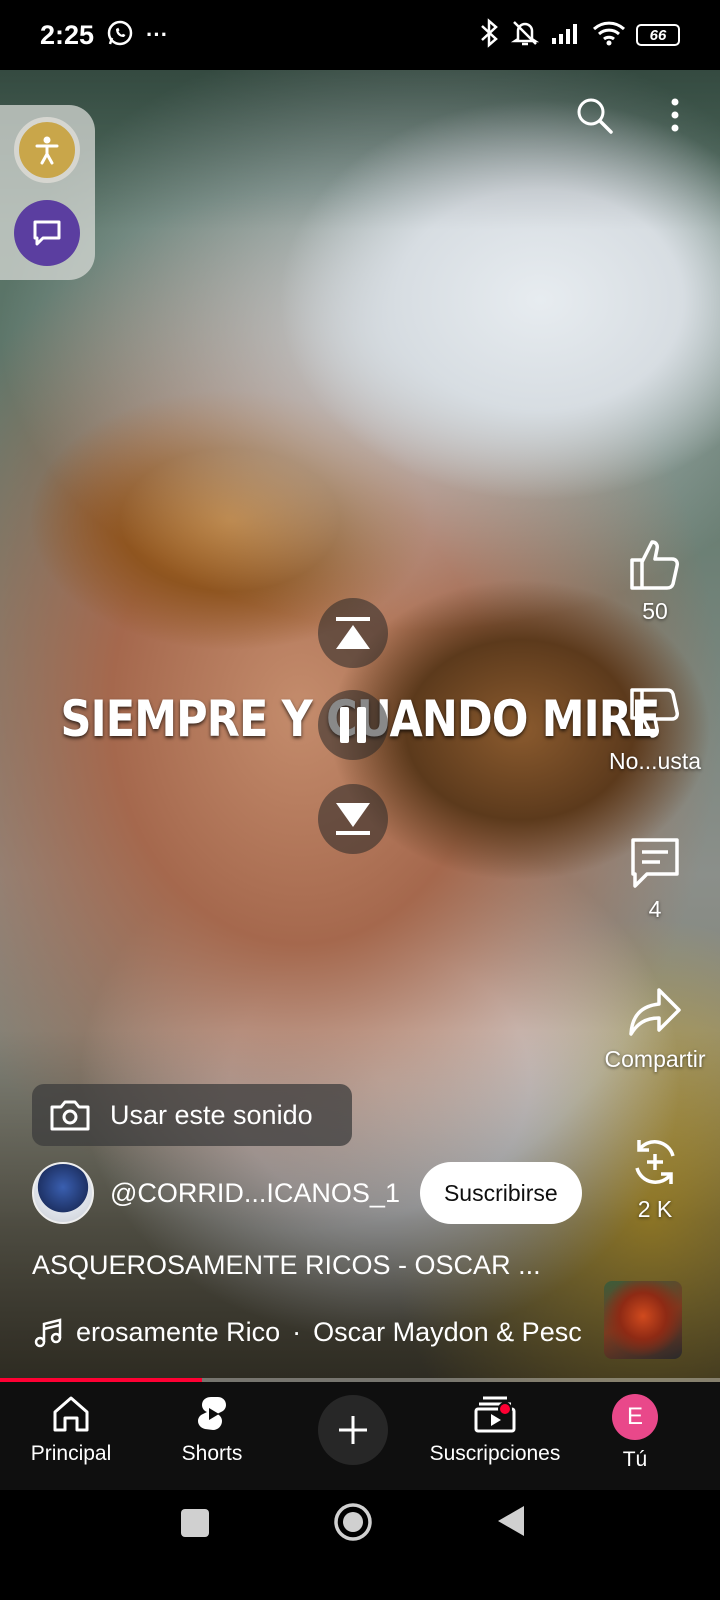 The height and width of the screenshot is (1600, 720). I want to click on accessibility-button, so click(47, 150).